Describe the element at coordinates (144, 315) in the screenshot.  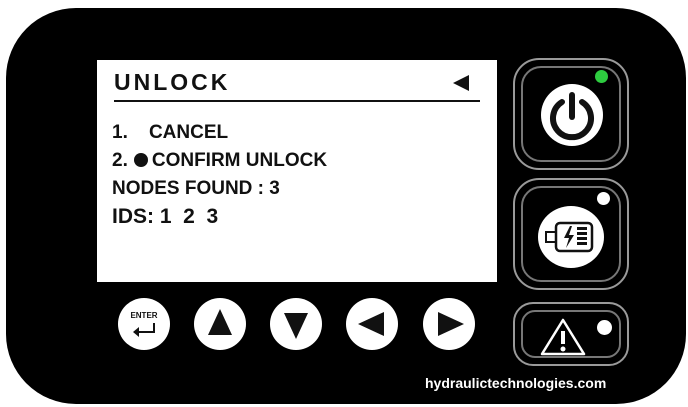
I see `enter-label: ENTER` at that location.